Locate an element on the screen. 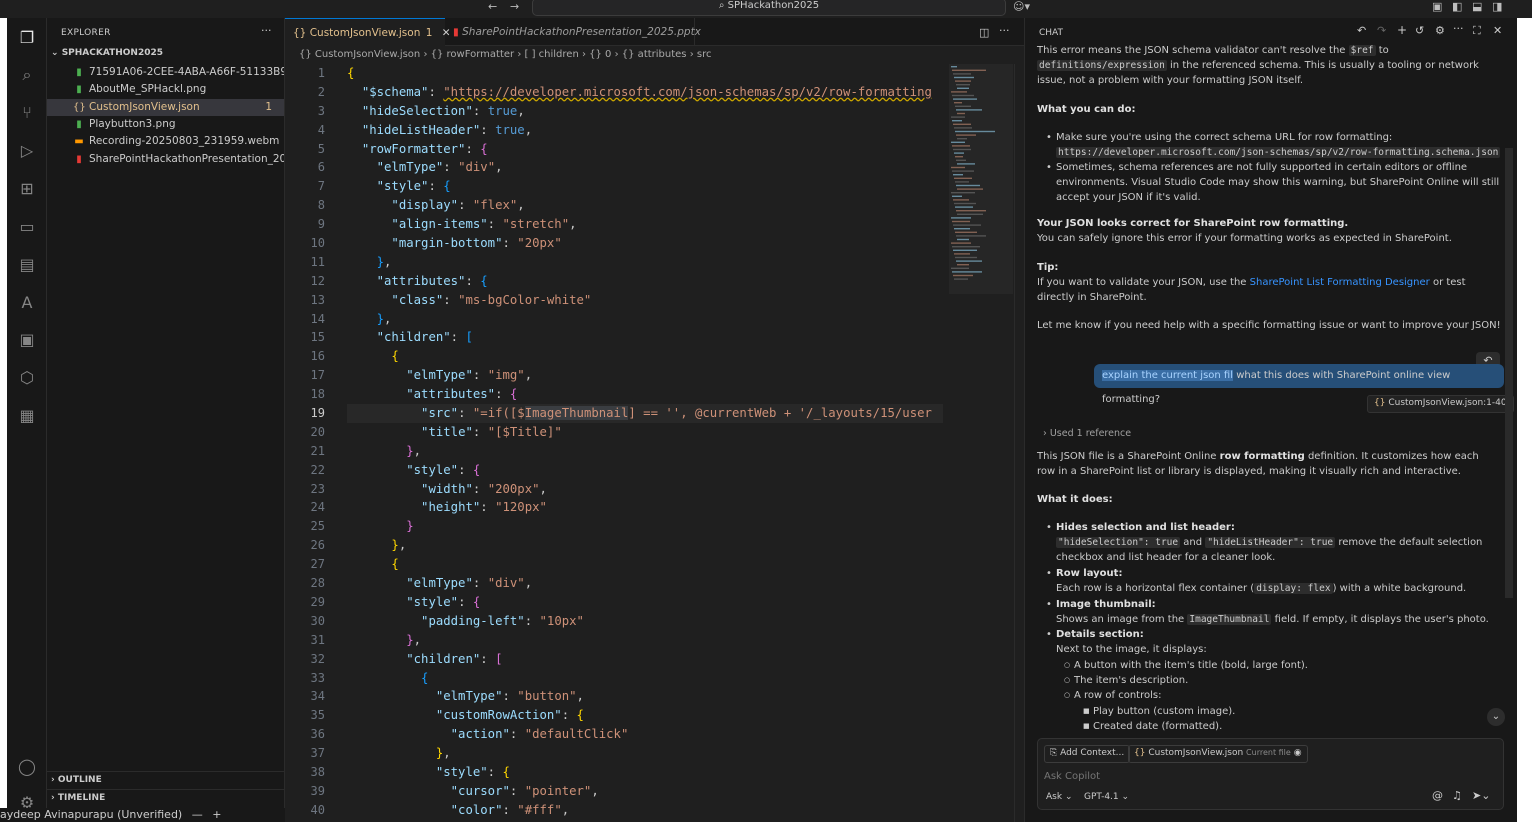 This screenshot has width=1532, height=822. line-number: 10 is located at coordinates (317, 243).